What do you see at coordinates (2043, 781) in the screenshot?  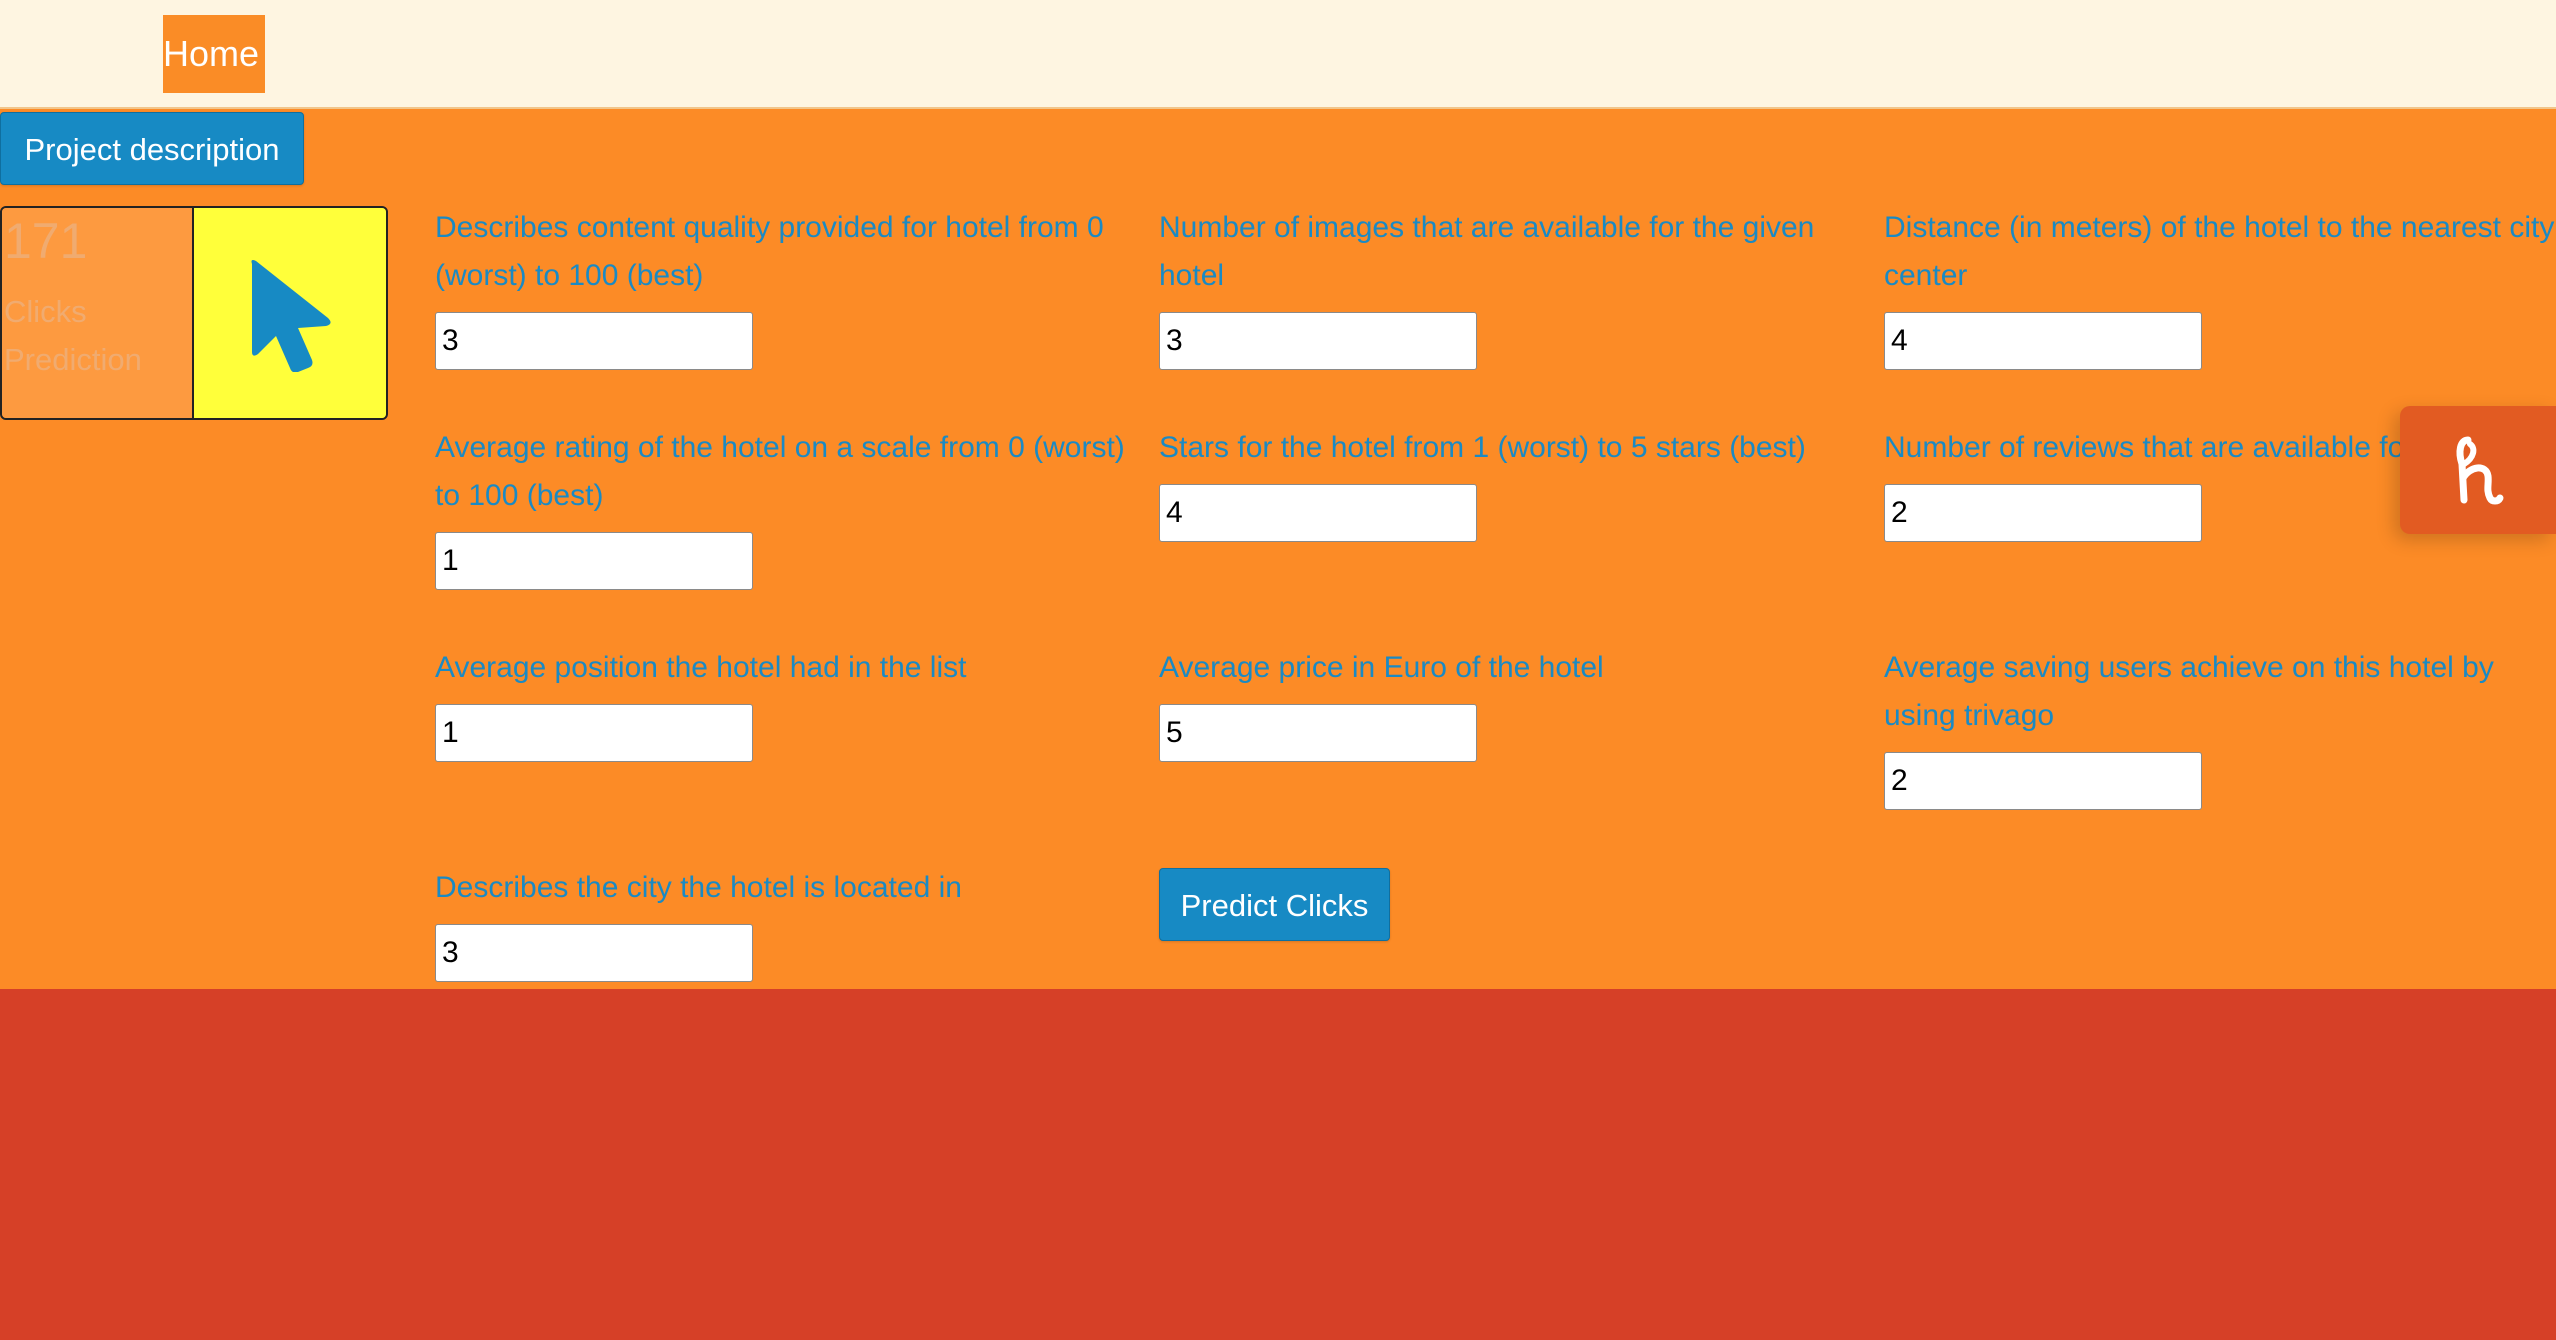 I see `avg-saving-input` at bounding box center [2043, 781].